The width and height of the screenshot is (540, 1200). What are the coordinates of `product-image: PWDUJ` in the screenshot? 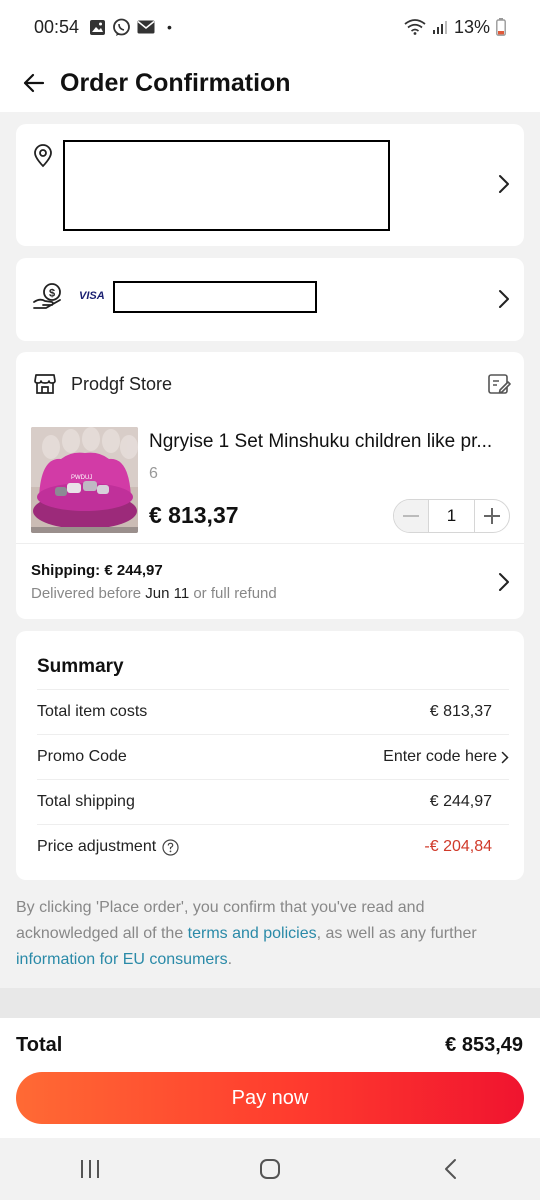 It's located at (84, 480).